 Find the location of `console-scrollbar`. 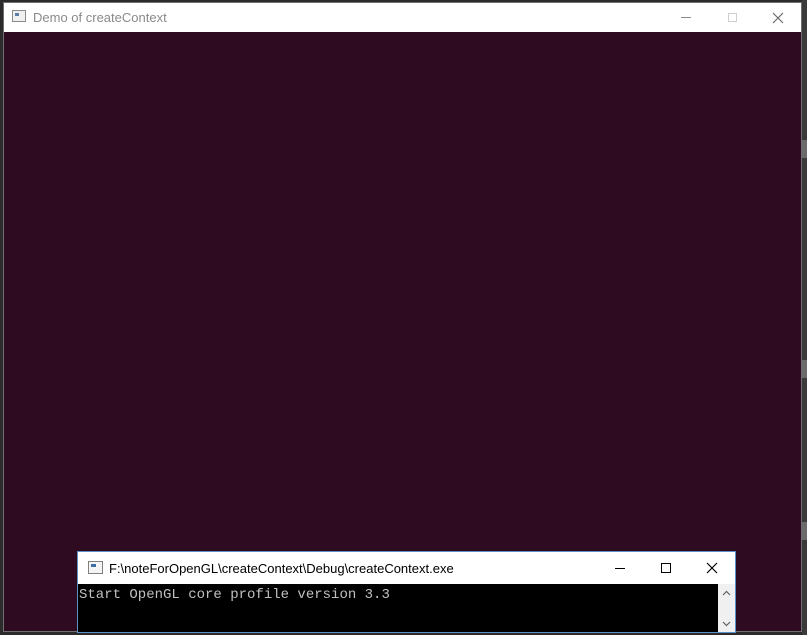

console-scrollbar is located at coordinates (726, 608).